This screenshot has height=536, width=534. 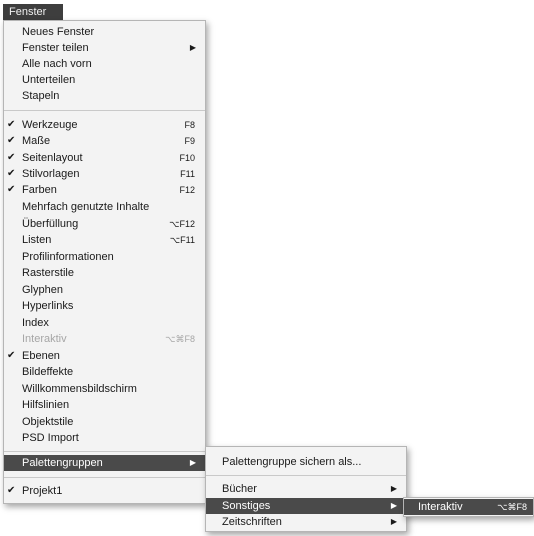 What do you see at coordinates (104, 290) in the screenshot?
I see `menu-item-glyphen: Glyphen` at bounding box center [104, 290].